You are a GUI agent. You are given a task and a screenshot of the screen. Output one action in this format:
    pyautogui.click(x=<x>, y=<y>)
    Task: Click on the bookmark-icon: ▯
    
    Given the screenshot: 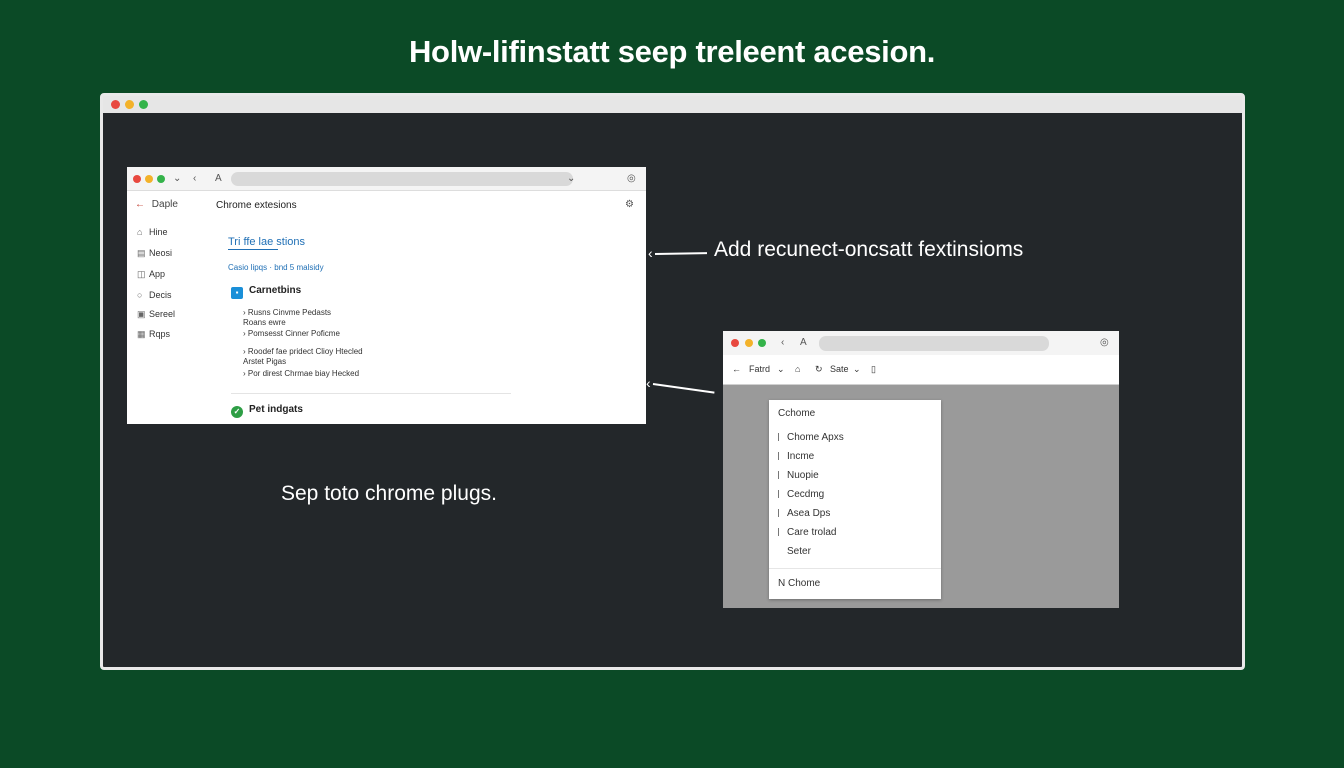 What is the action you would take?
    pyautogui.click(x=873, y=369)
    